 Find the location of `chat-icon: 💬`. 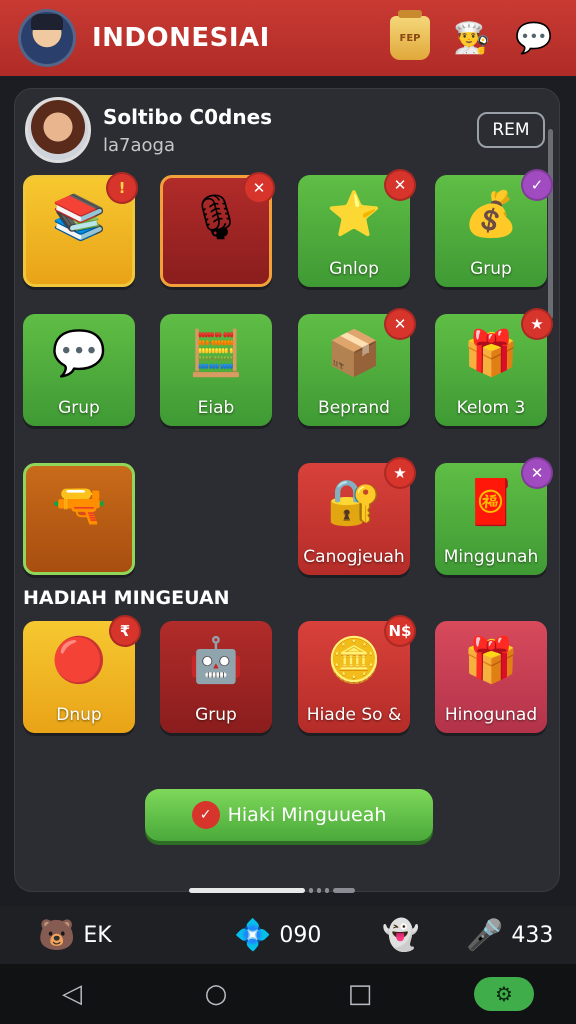

chat-icon: 💬 is located at coordinates (534, 38).